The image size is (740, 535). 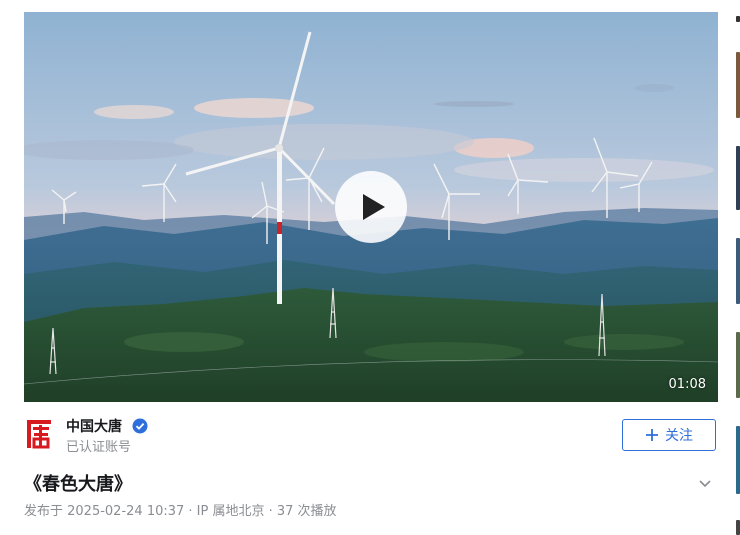 I want to click on related-videos-strip, so click(x=738, y=267).